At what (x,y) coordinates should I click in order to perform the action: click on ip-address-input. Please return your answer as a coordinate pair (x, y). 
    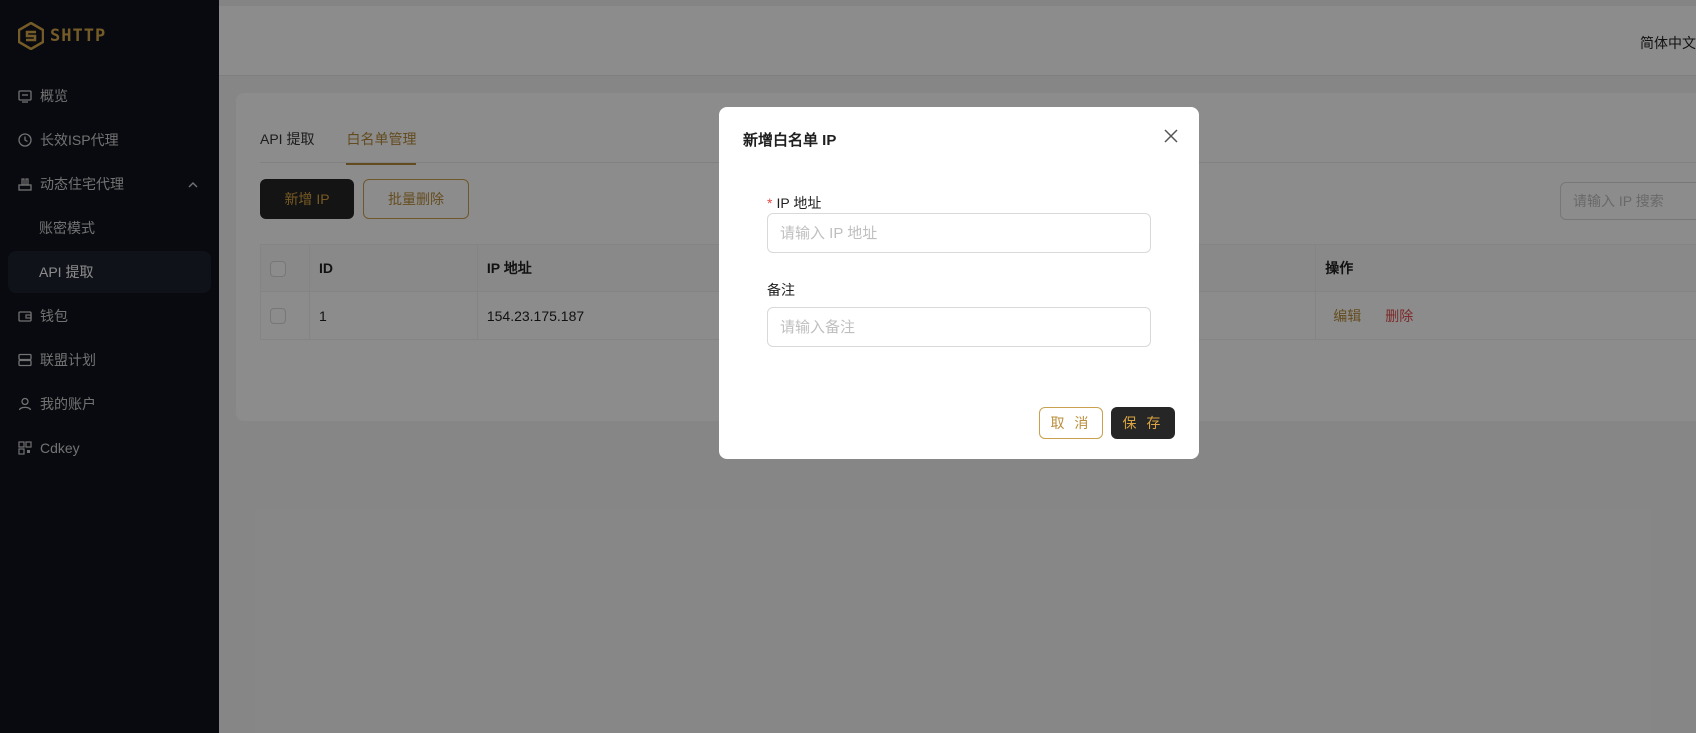
    Looking at the image, I should click on (959, 233).